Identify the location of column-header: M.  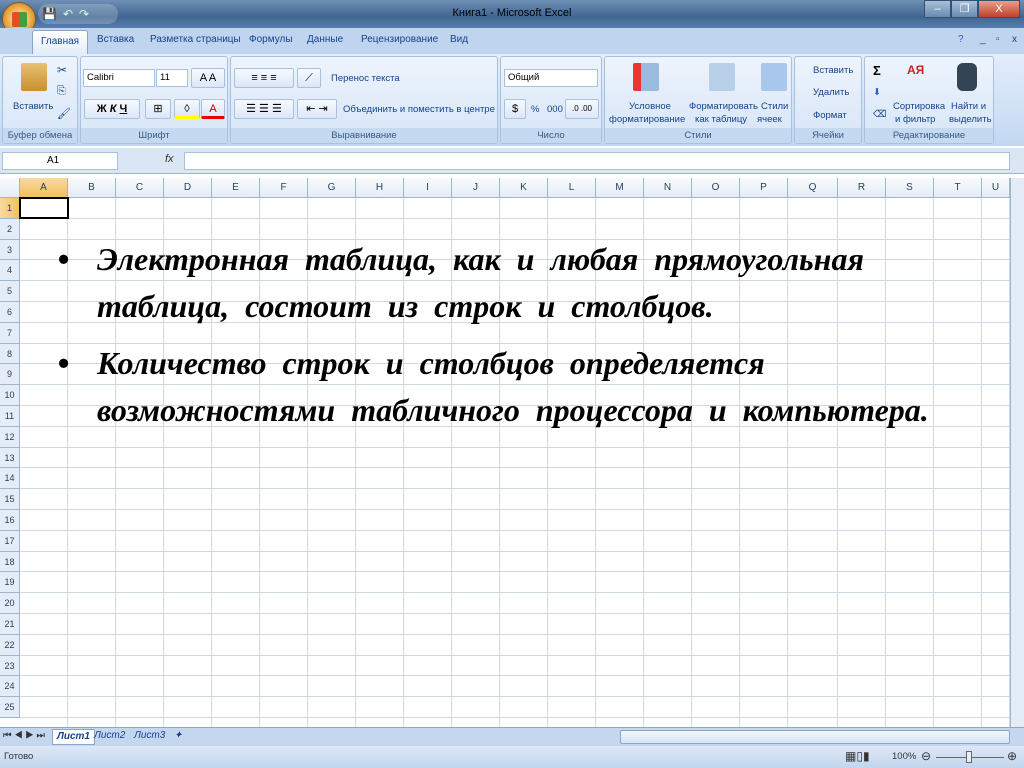
(620, 188).